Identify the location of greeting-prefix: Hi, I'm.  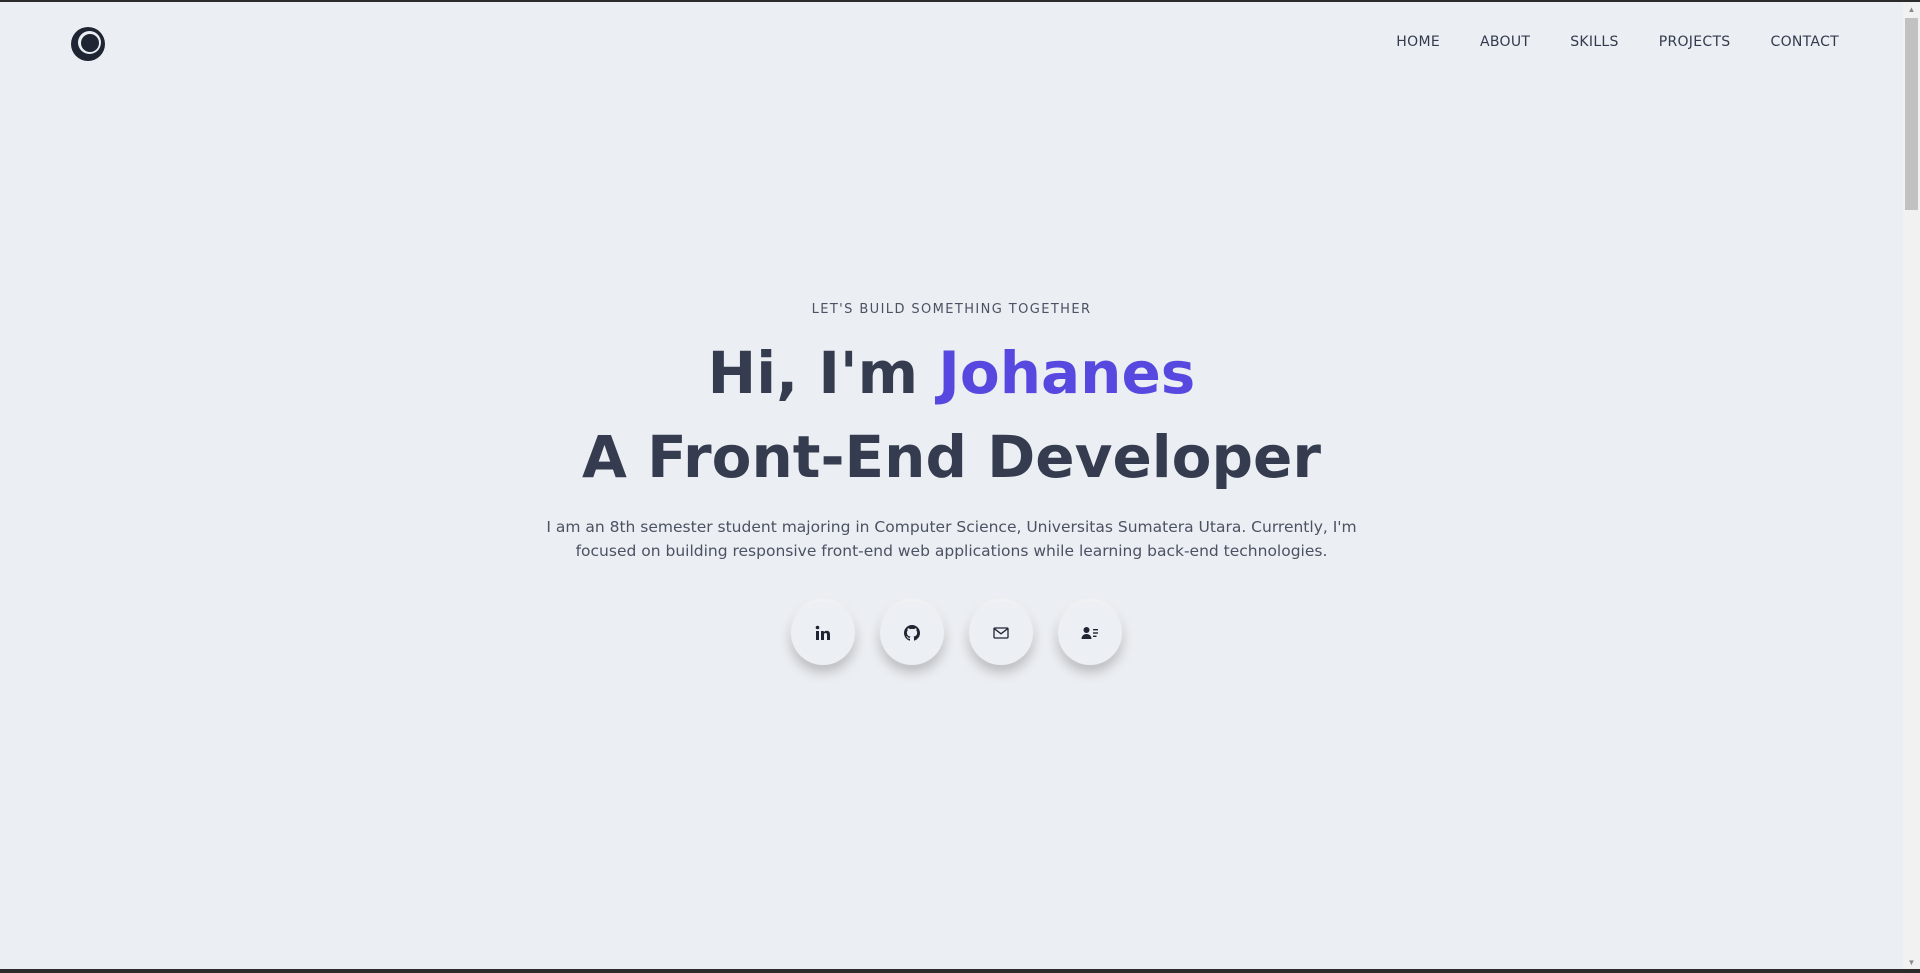
(823, 373).